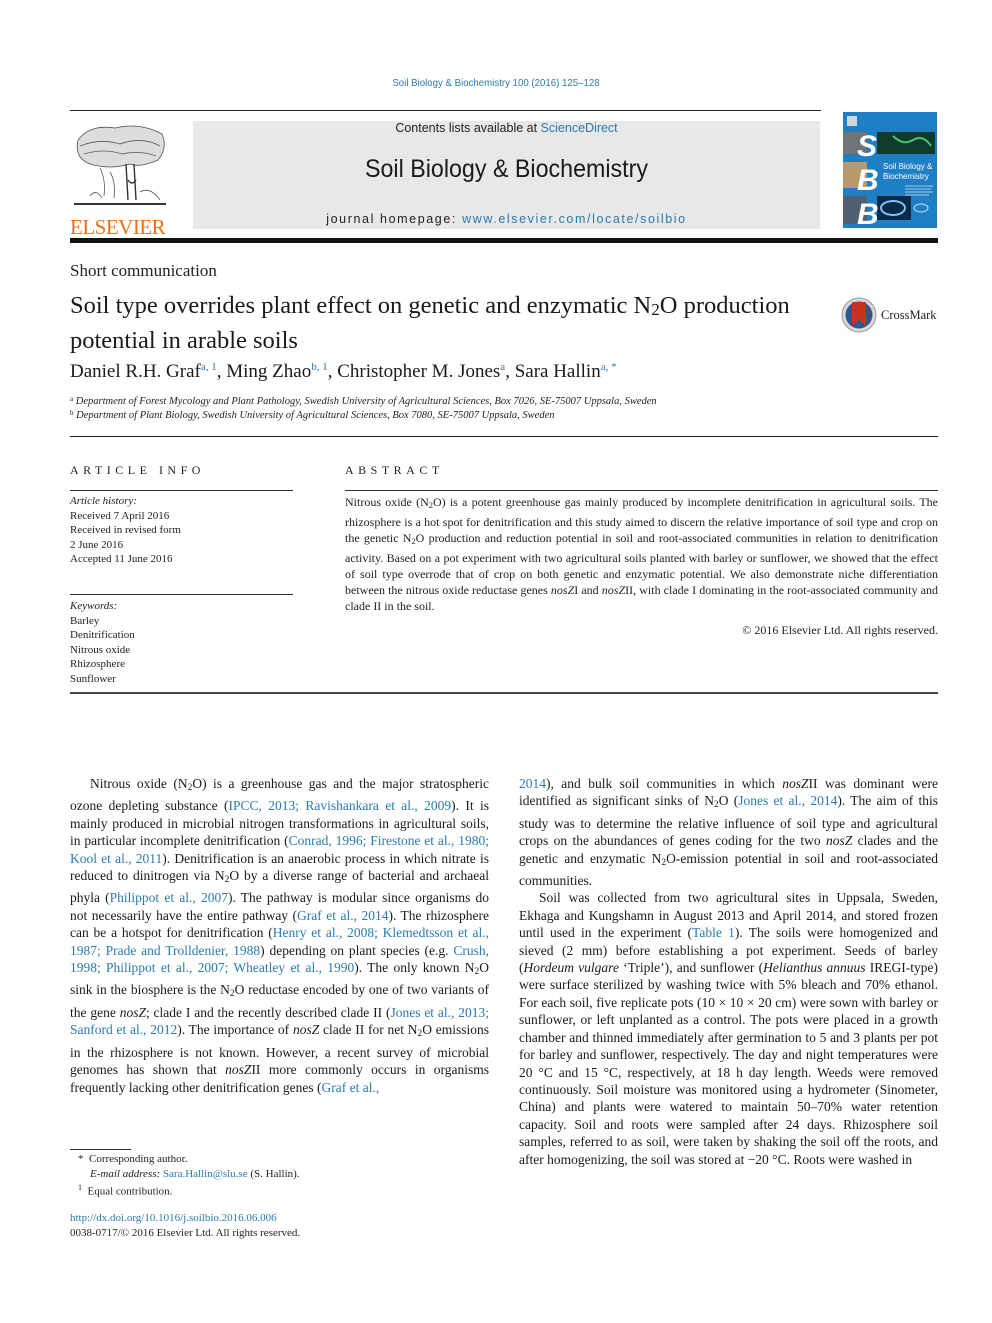 The image size is (992, 1323). What do you see at coordinates (394, 470) in the screenshot?
I see `abstract-heading: ABSTRACT` at bounding box center [394, 470].